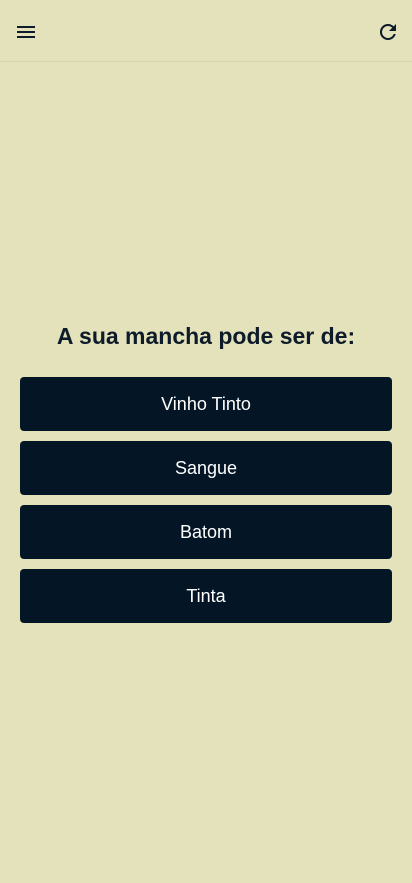 This screenshot has width=412, height=883. I want to click on option-tinta-button: Tinta, so click(206, 596).